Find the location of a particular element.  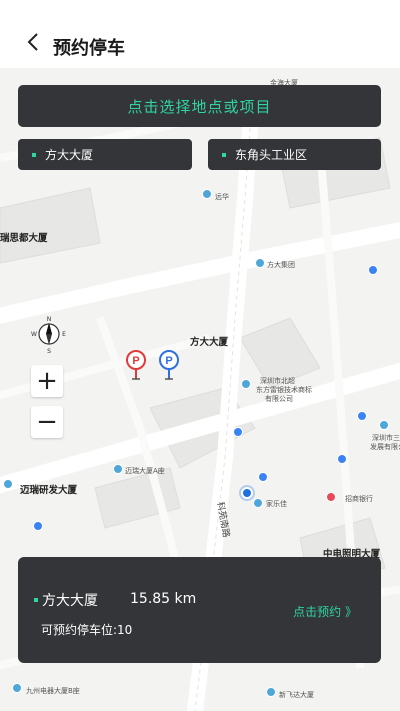

map-label: 迈瑞大厦A座 is located at coordinates (145, 471).